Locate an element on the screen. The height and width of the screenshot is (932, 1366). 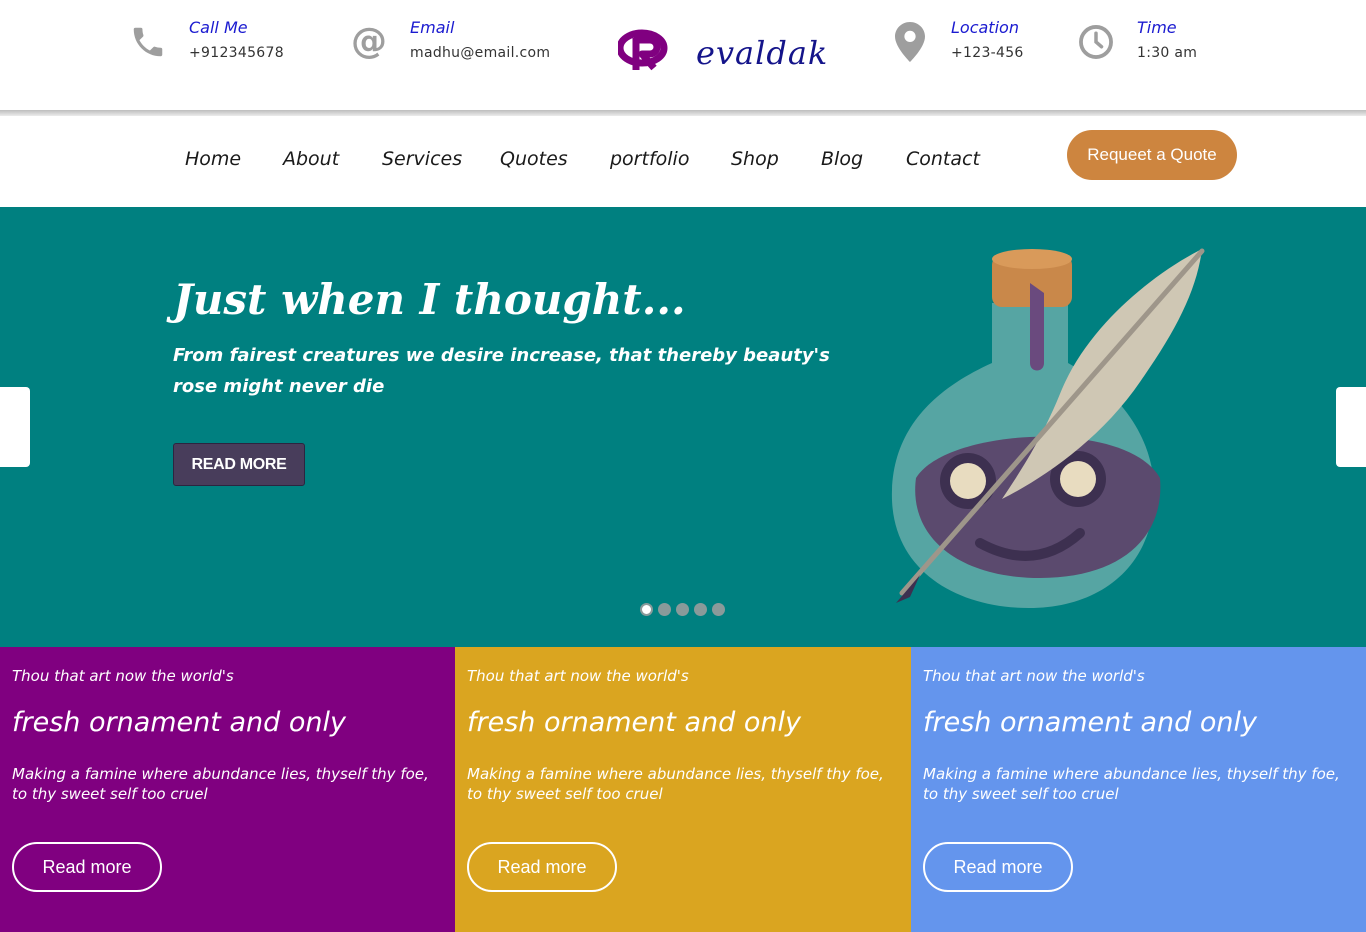
nav-item-about: About is located at coordinates (311, 159).